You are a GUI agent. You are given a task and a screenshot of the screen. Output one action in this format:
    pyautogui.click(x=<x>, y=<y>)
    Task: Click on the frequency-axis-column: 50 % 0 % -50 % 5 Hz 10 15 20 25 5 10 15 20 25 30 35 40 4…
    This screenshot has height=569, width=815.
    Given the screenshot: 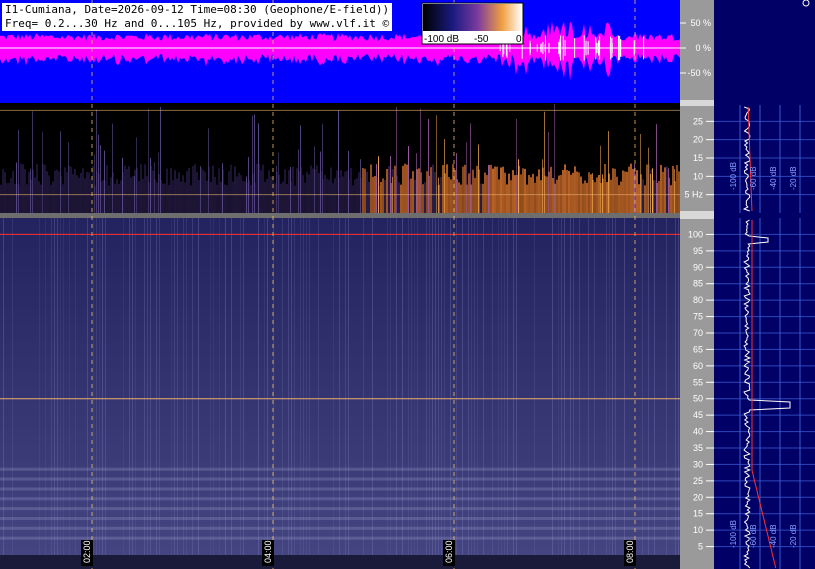 What is the action you would take?
    pyautogui.click(x=697, y=284)
    